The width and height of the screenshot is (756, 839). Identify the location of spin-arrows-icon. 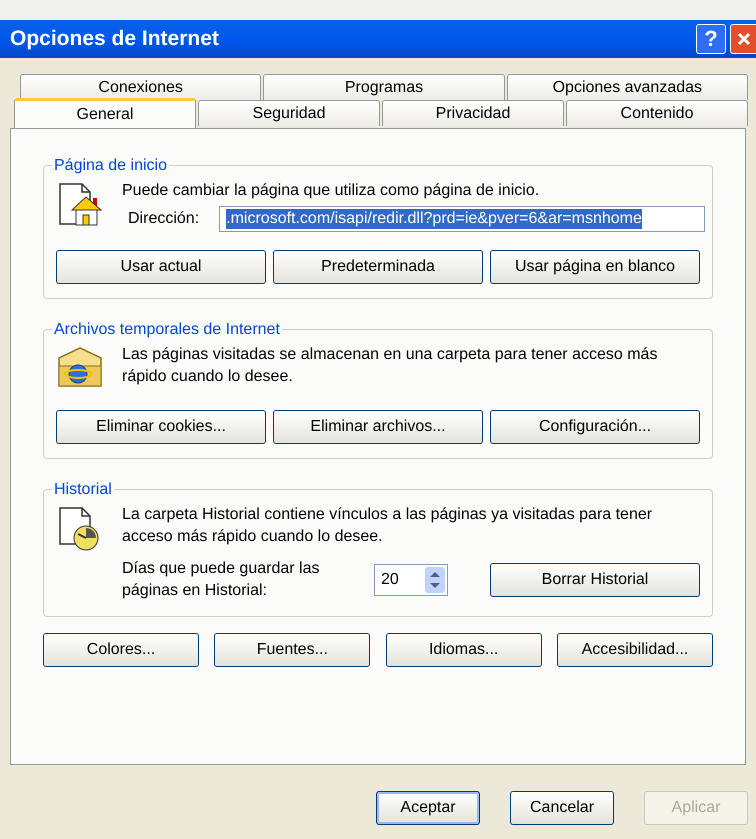
(435, 580).